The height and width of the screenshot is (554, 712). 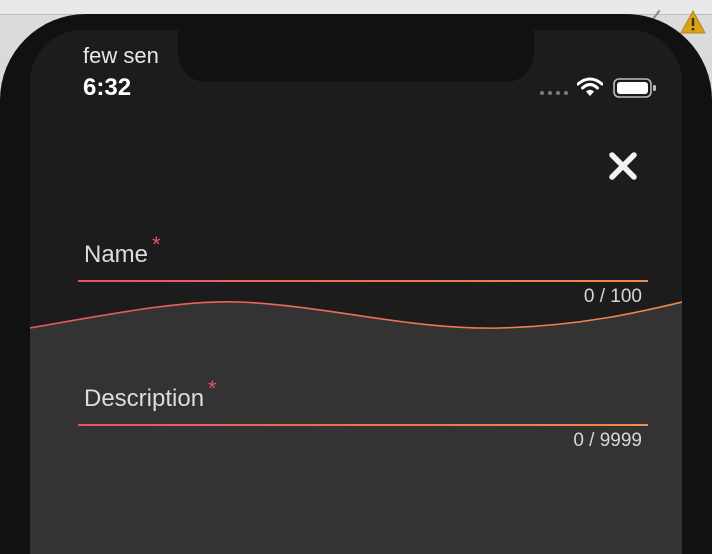 I want to click on close-button, so click(x=623, y=166).